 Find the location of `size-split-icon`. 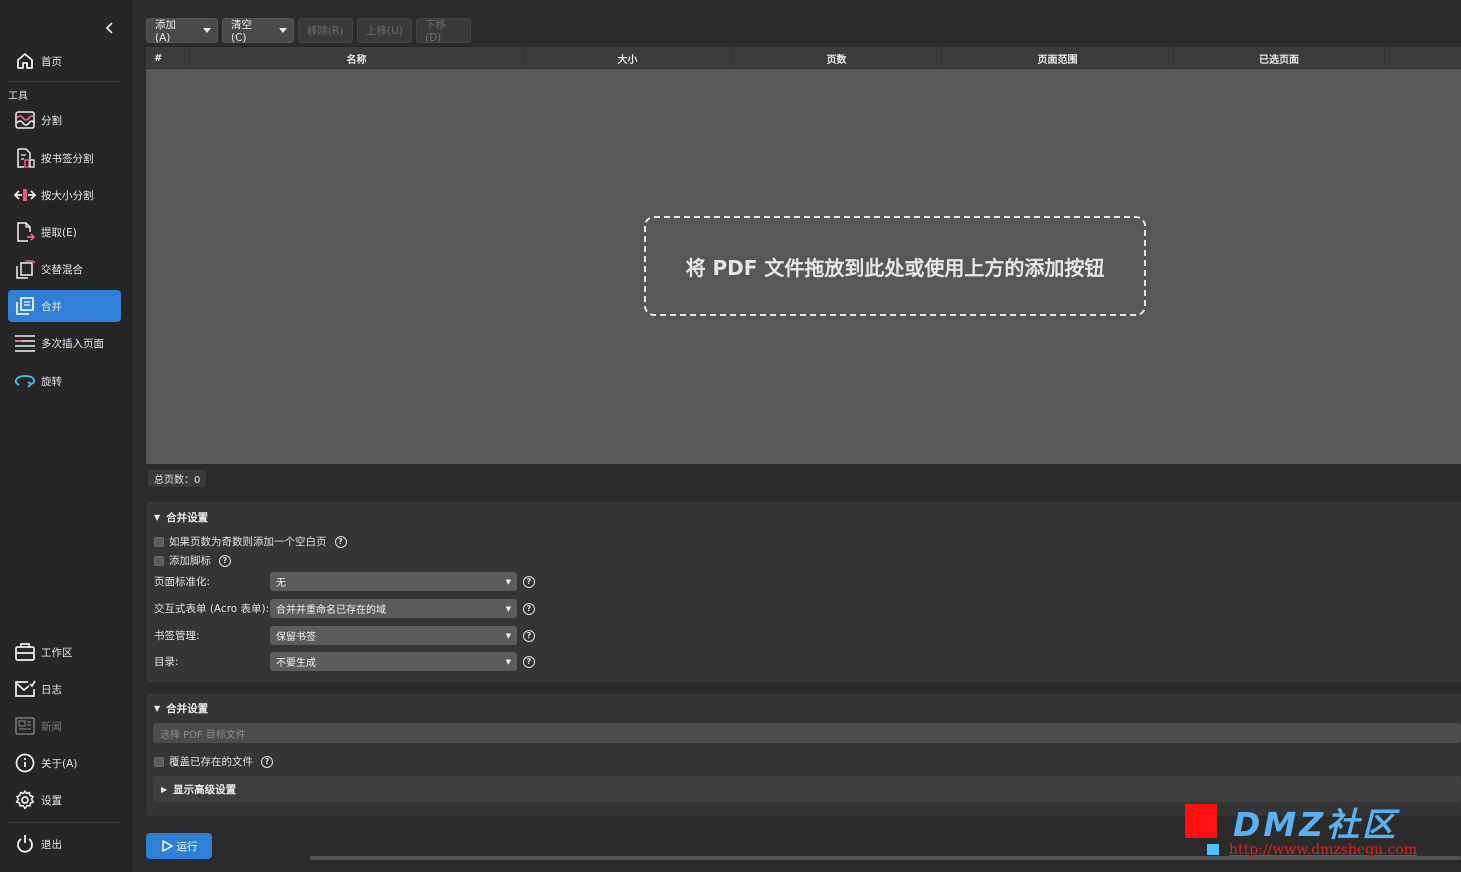

size-split-icon is located at coordinates (25, 195).